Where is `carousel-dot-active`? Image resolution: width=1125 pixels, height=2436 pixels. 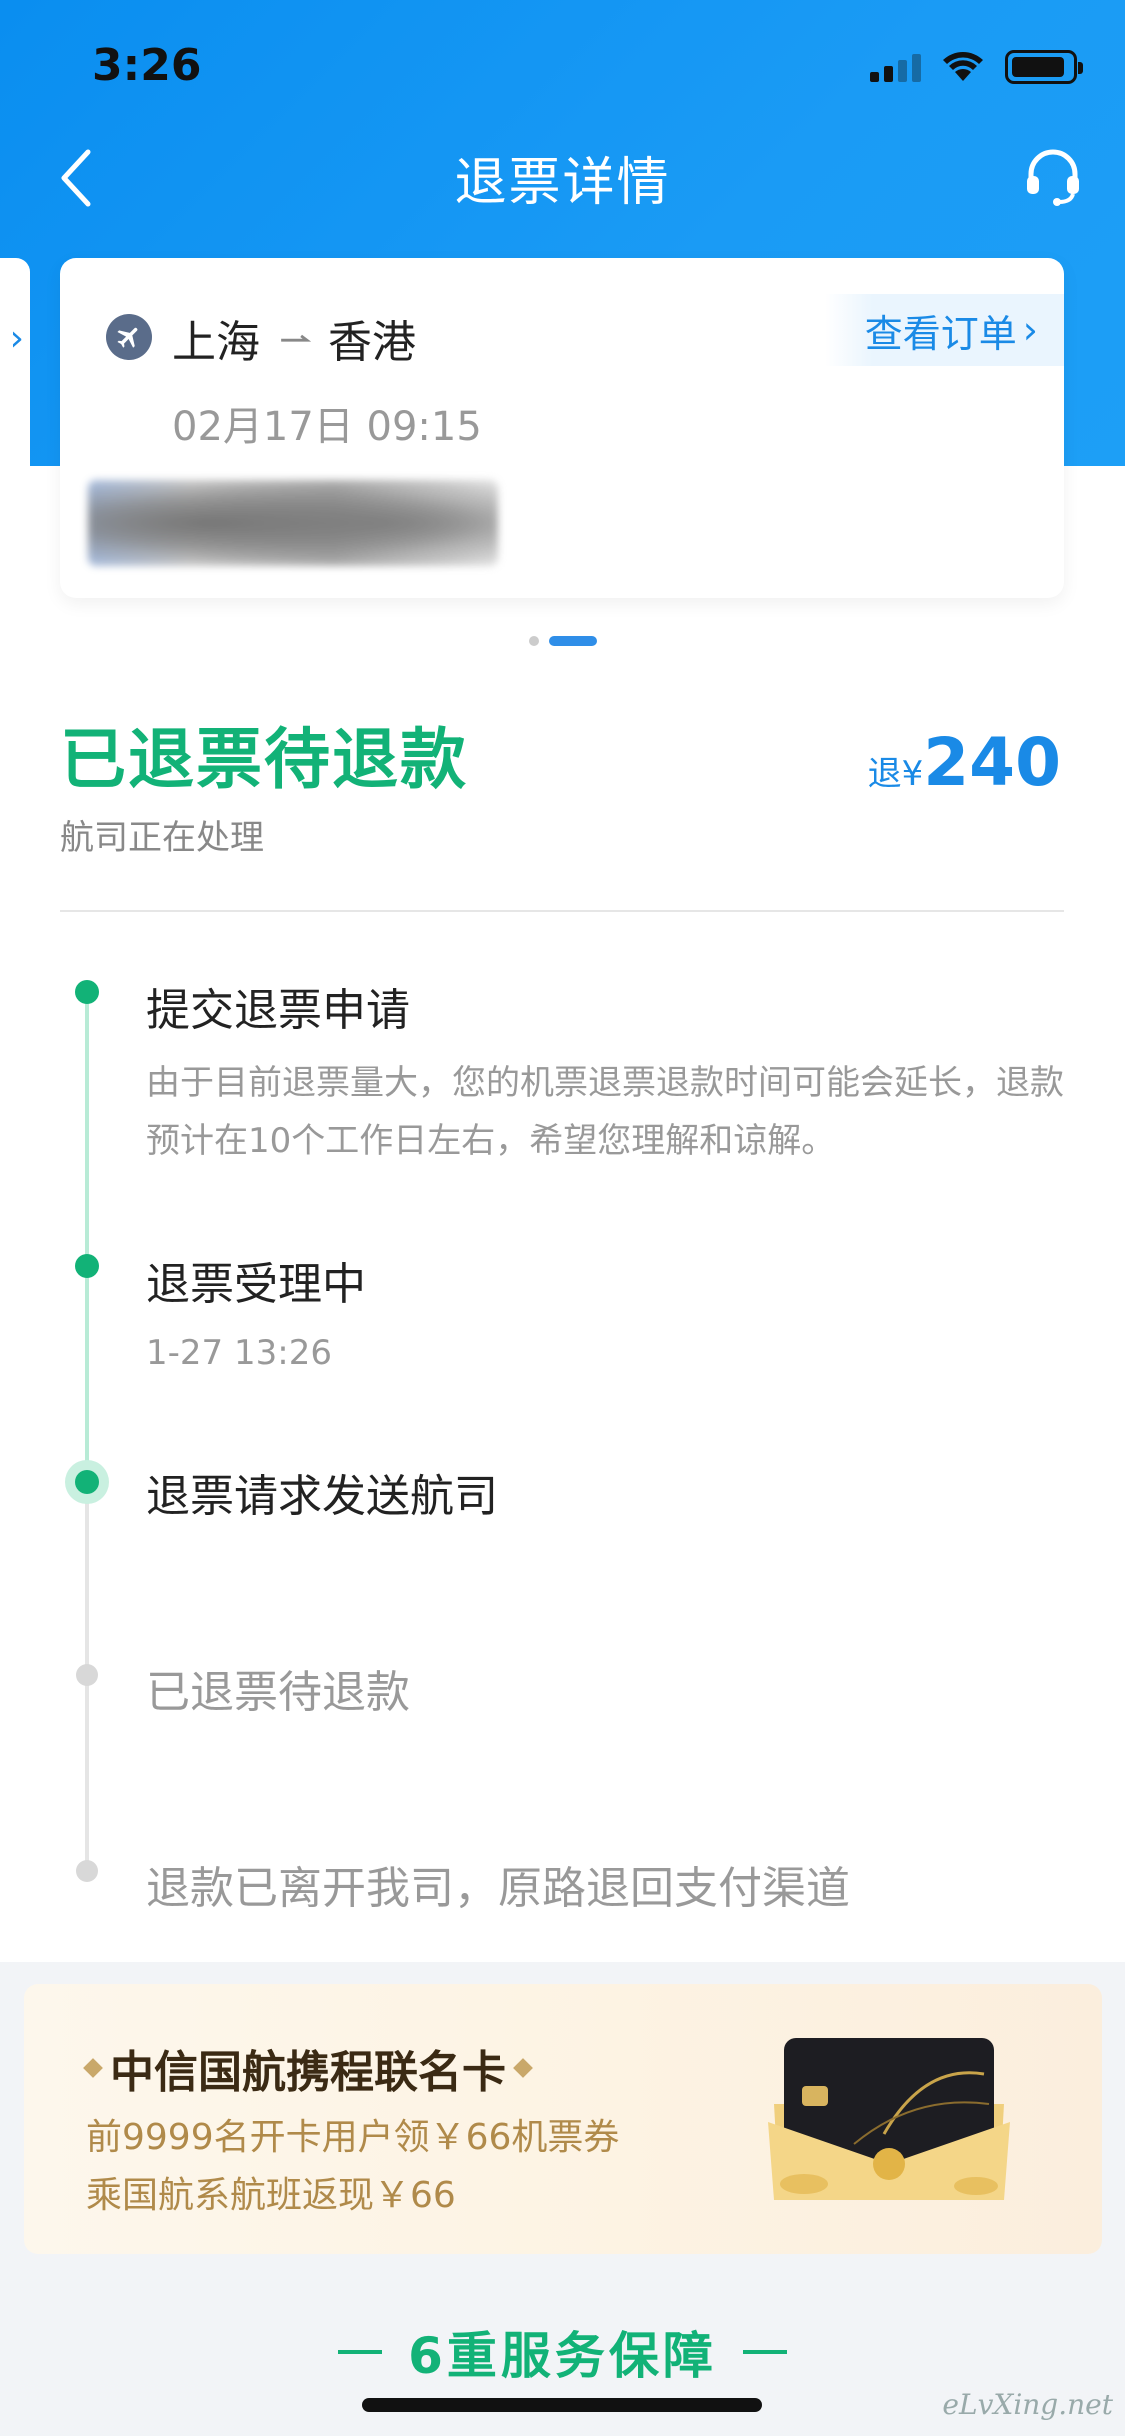
carousel-dot-active is located at coordinates (572, 641).